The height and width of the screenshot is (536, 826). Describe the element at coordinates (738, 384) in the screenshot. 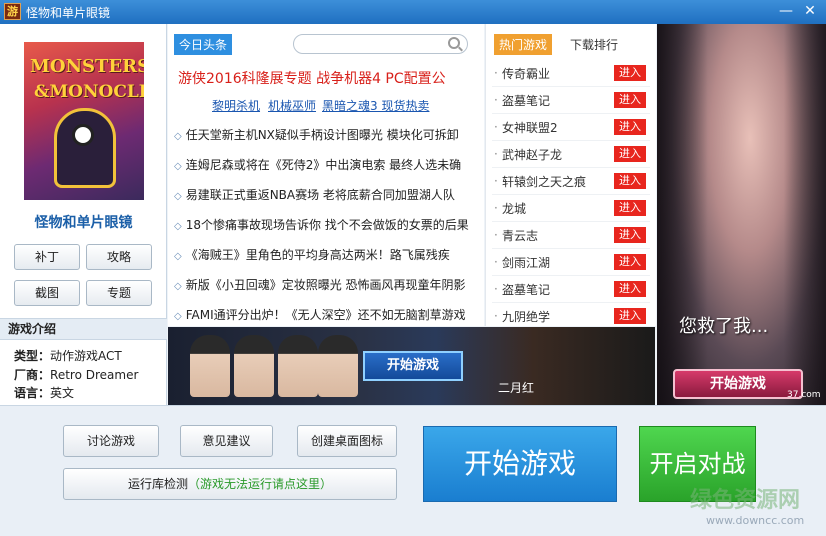

I see `promo-start-button: 开始游戏` at that location.